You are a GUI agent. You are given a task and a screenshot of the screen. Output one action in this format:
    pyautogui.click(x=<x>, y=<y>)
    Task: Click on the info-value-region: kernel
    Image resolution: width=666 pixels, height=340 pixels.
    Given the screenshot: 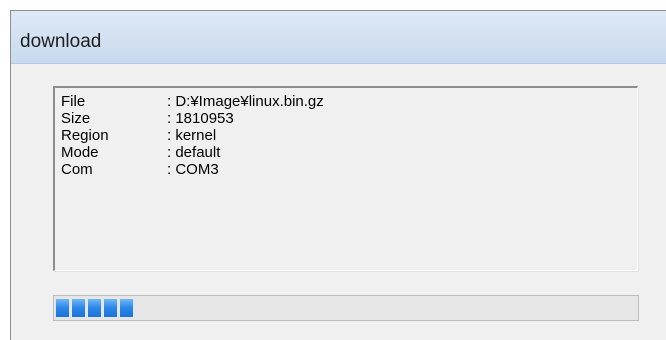 What is the action you would take?
    pyautogui.click(x=191, y=135)
    